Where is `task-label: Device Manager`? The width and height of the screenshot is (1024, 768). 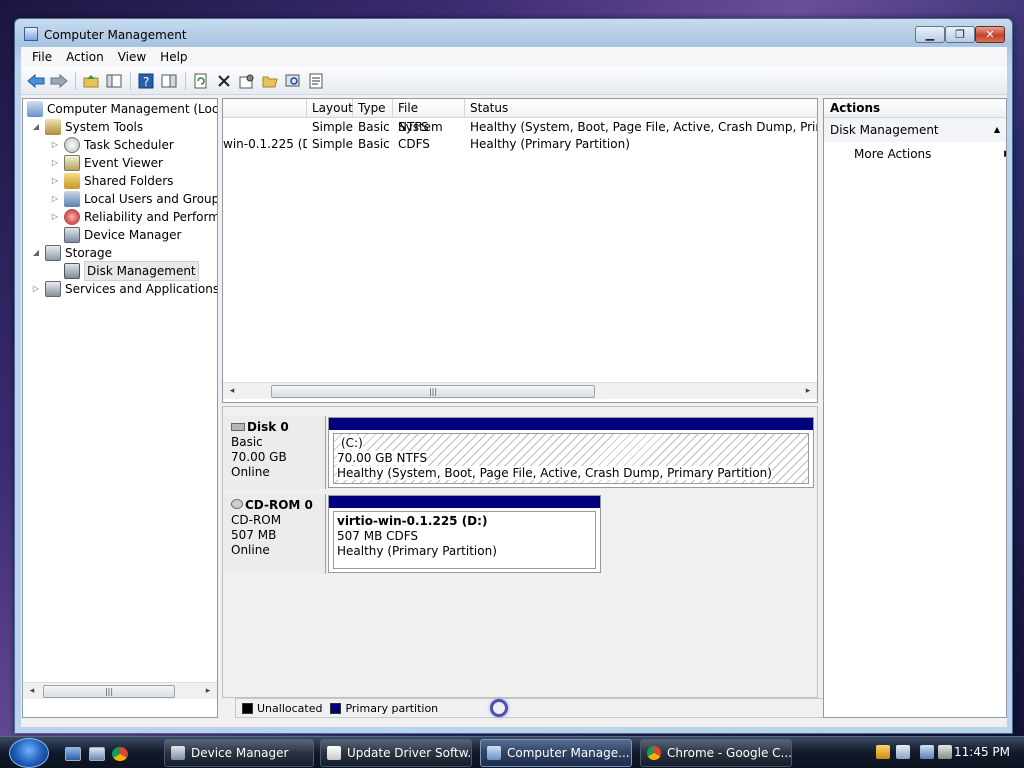 task-label: Device Manager is located at coordinates (240, 753).